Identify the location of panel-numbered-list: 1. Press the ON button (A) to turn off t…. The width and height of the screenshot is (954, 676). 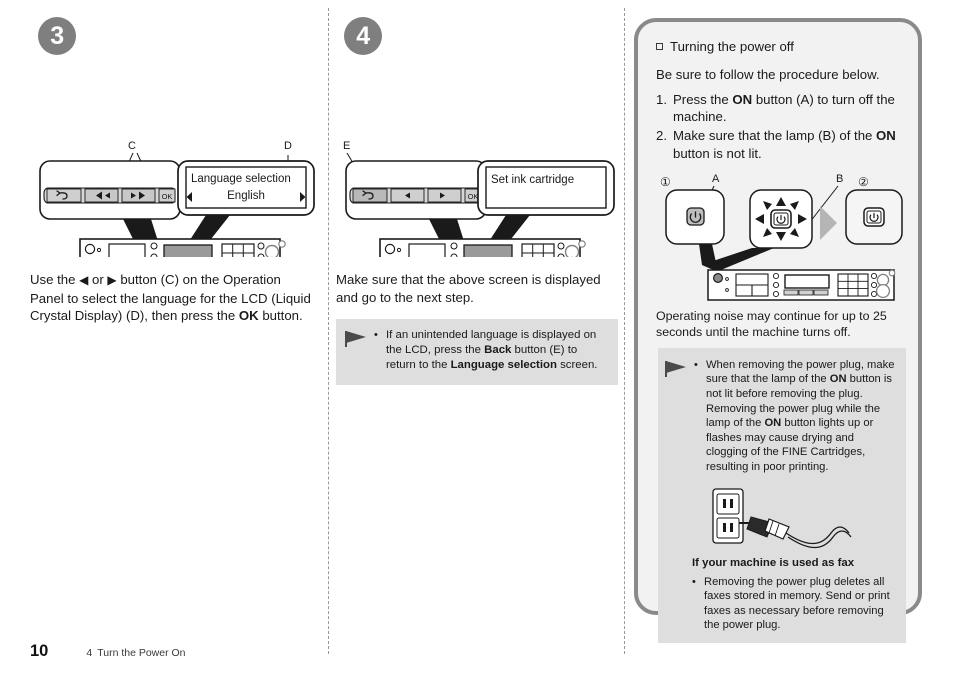
(779, 126).